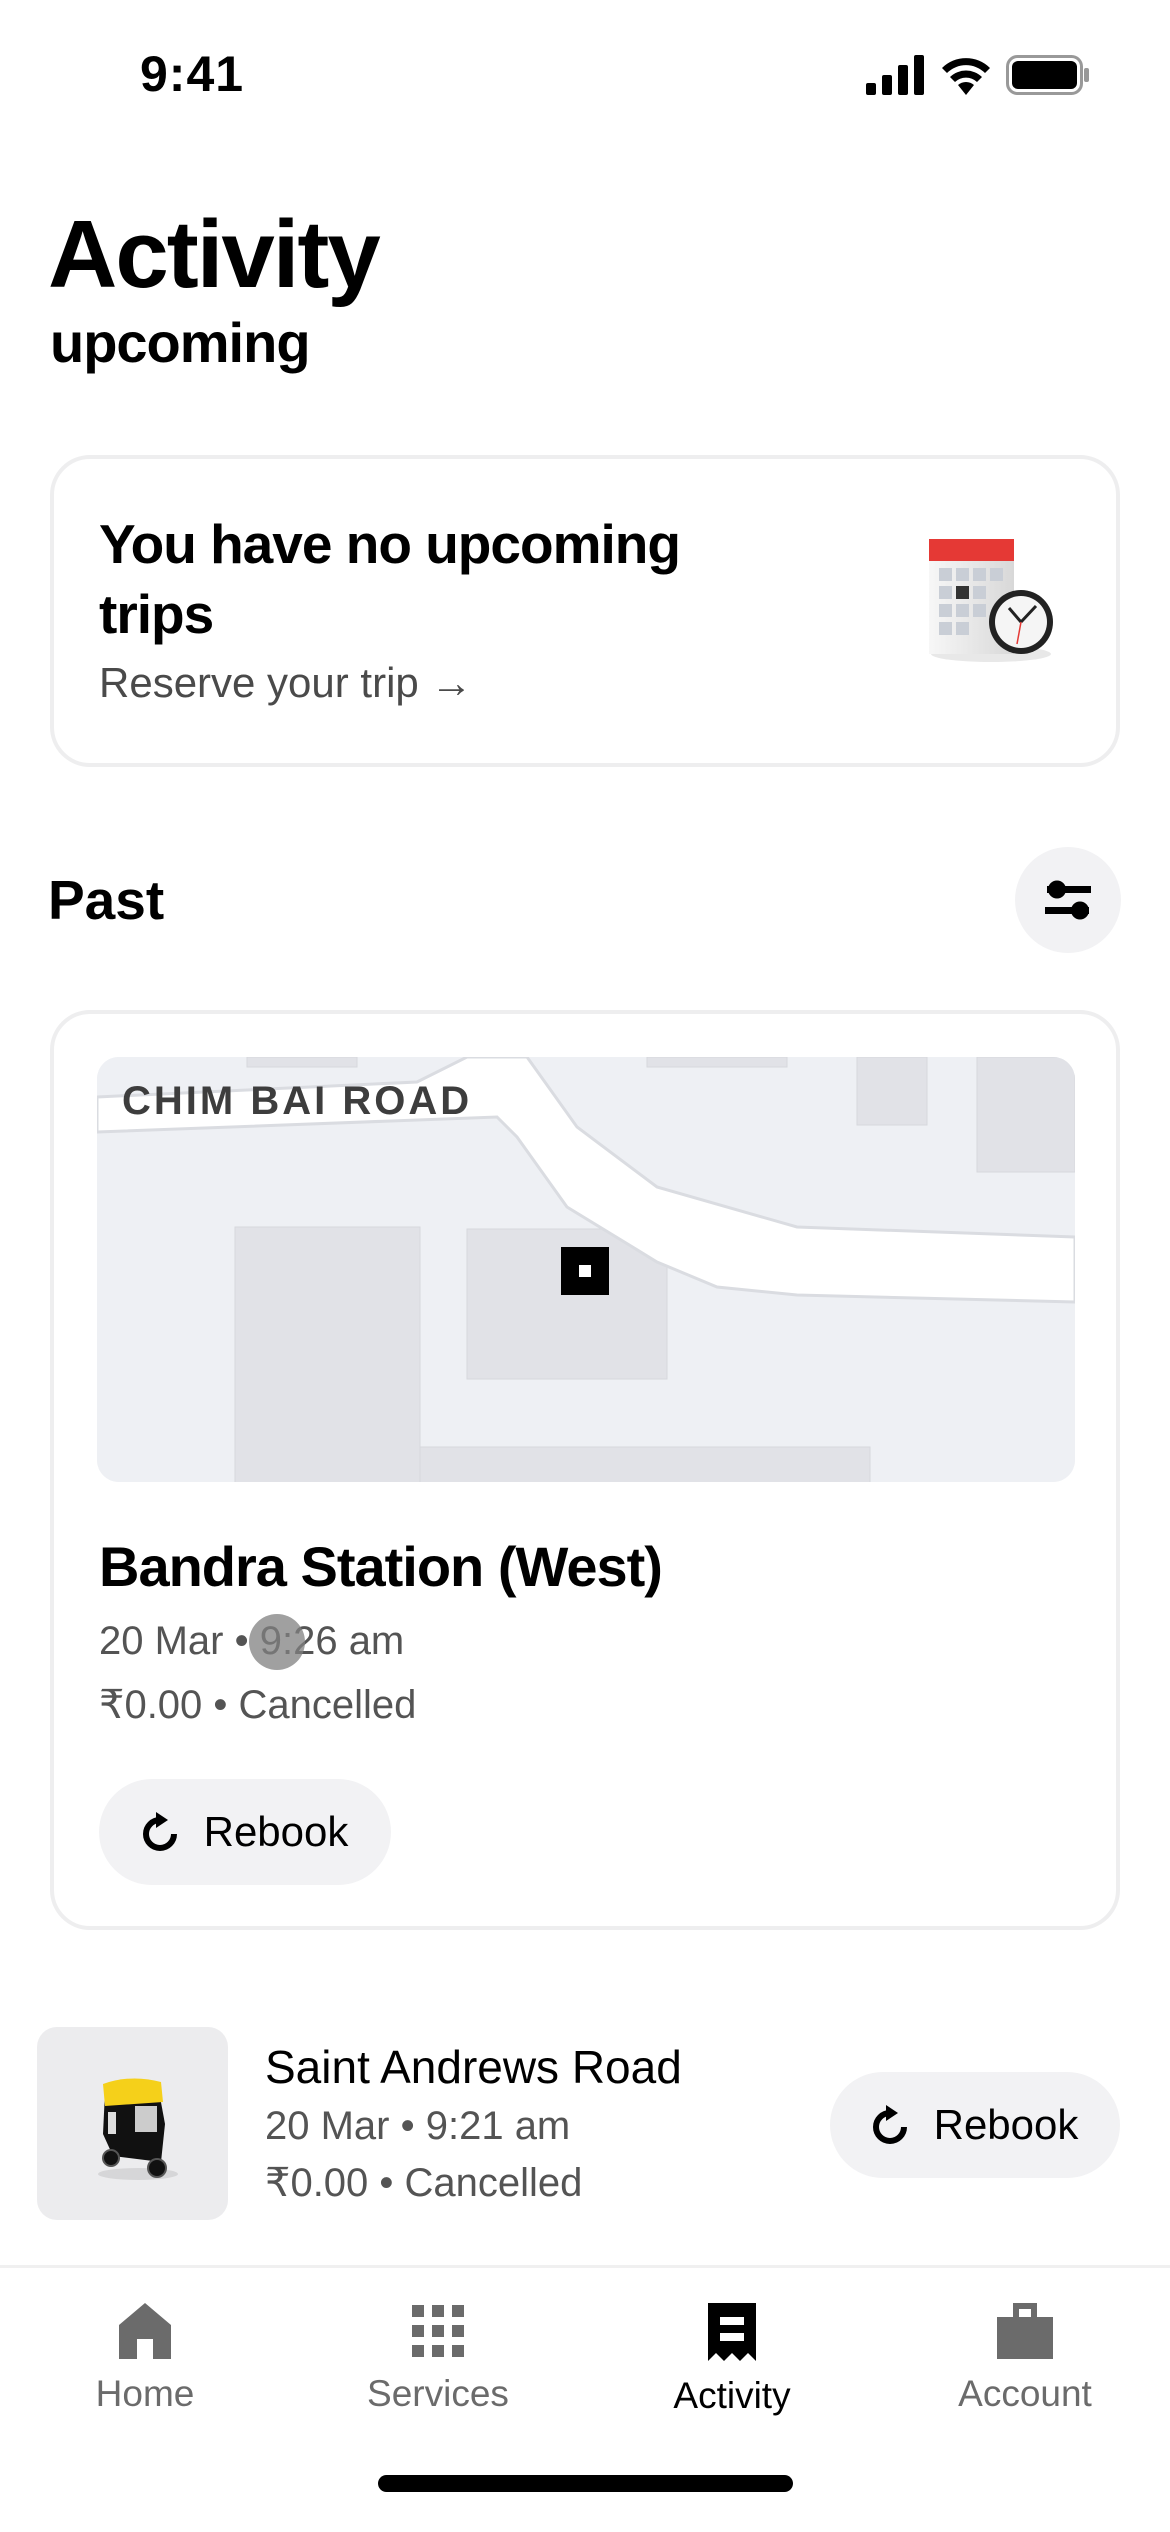 This screenshot has width=1170, height=2532. What do you see at coordinates (381, 1566) in the screenshot?
I see `trip-destination: Bandra Station (West)` at bounding box center [381, 1566].